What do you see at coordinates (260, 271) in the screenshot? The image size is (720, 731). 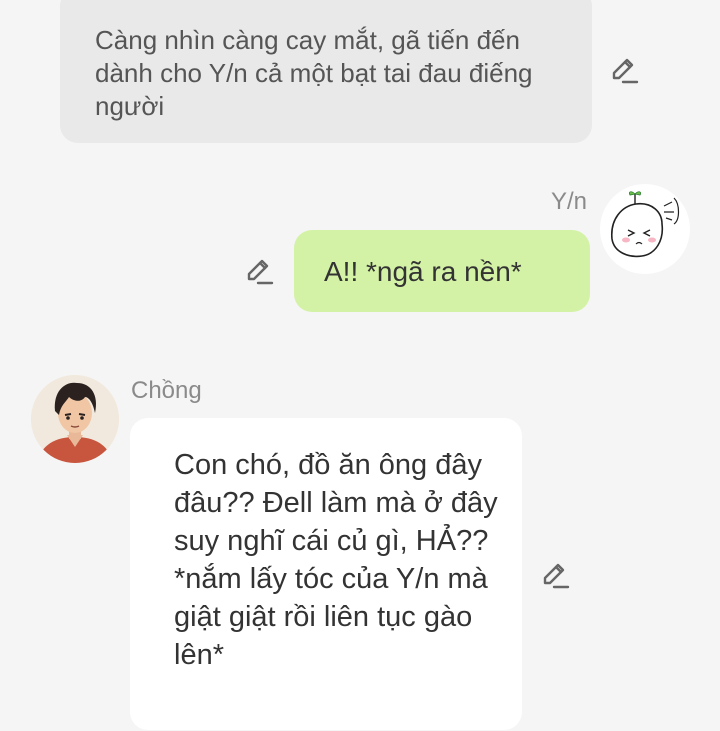 I see `edit-user-message-pencil-icon` at bounding box center [260, 271].